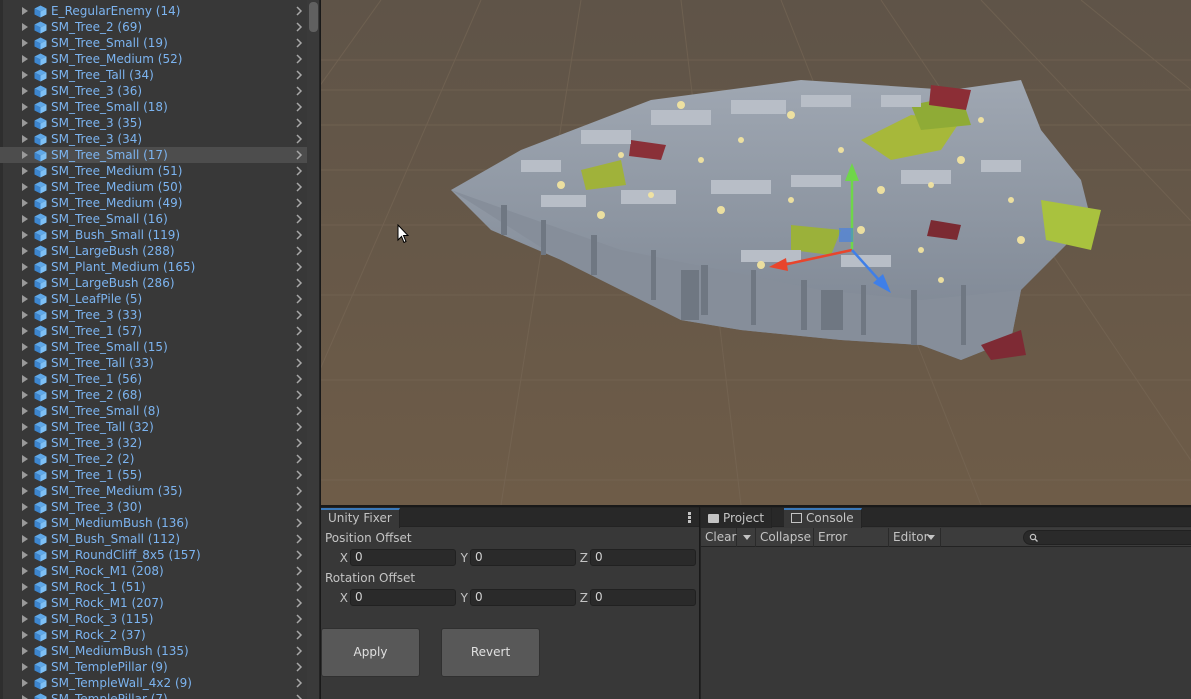 Image resolution: width=1191 pixels, height=699 pixels. What do you see at coordinates (153, 139) in the screenshot?
I see `hierarchy-item: SM_Tree_3 (34)` at bounding box center [153, 139].